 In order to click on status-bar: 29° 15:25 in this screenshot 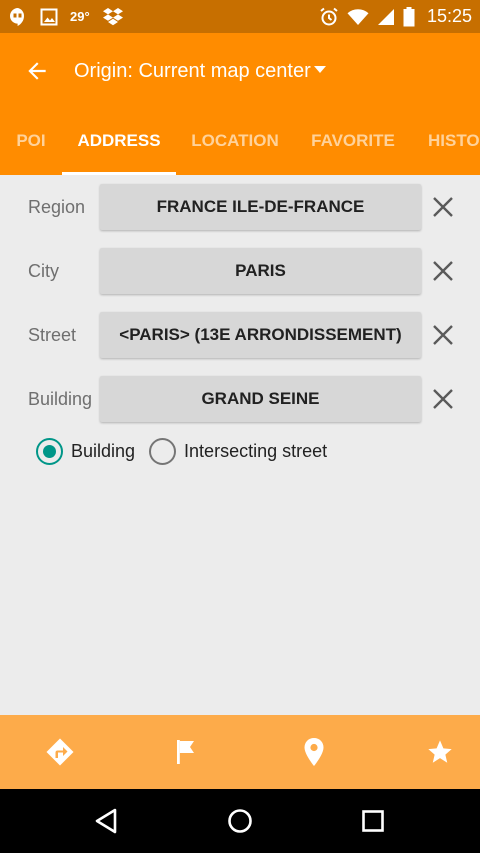, I will do `click(240, 16)`.